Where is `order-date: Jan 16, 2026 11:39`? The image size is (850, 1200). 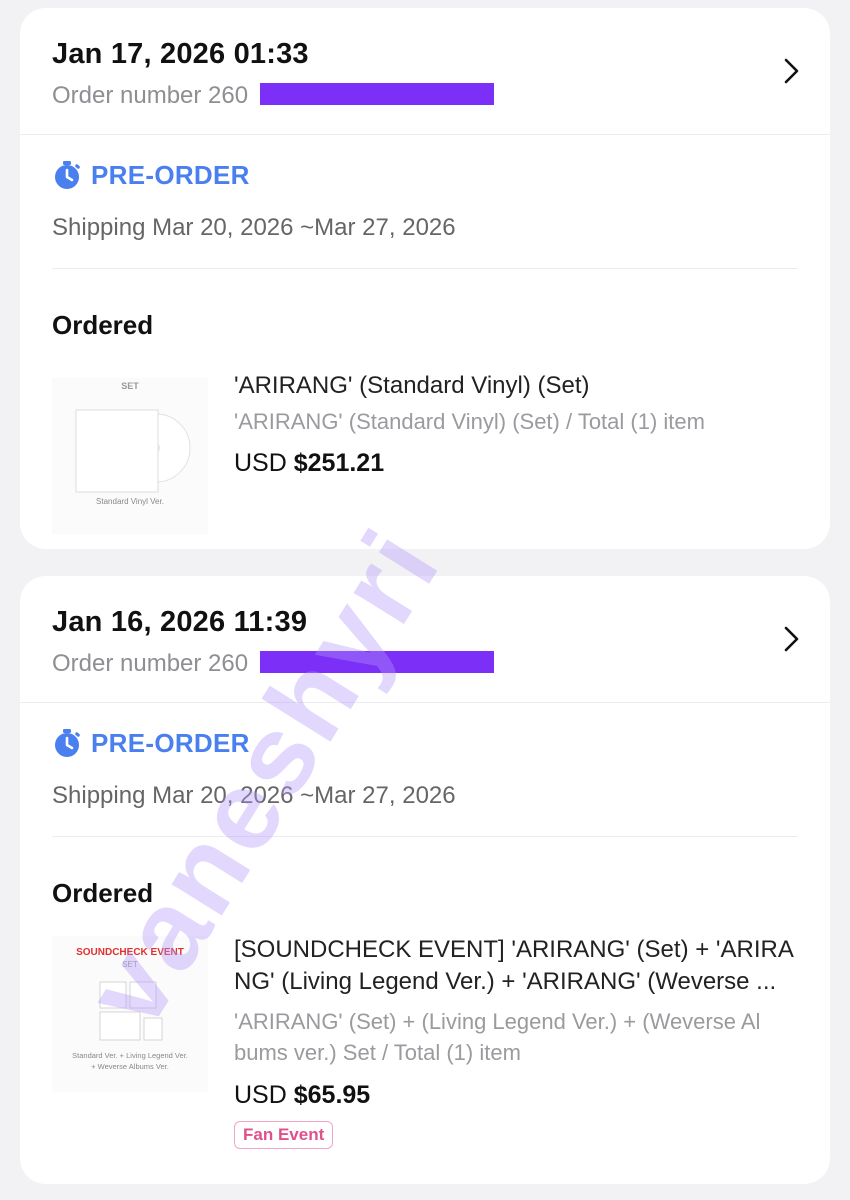
order-date: Jan 16, 2026 11:39 is located at coordinates (180, 622).